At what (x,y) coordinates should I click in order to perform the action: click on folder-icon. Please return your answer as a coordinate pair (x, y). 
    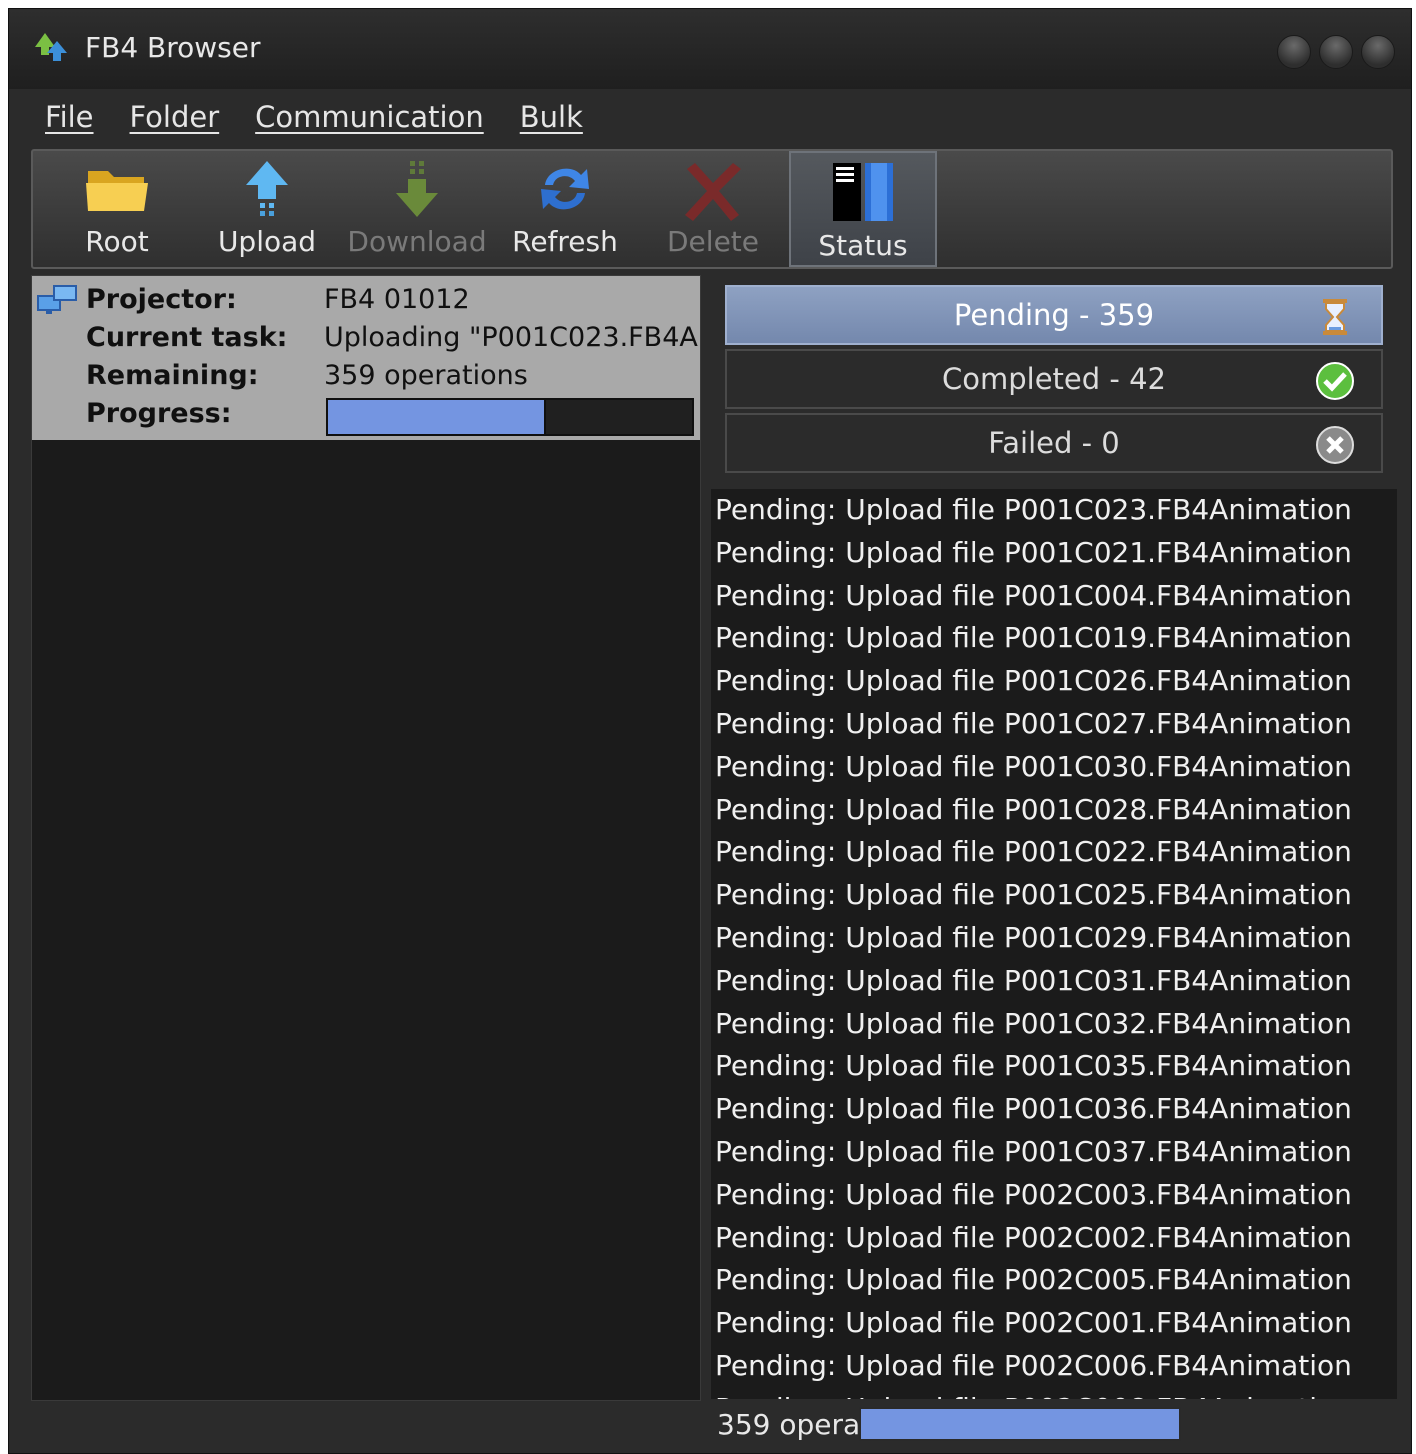
    Looking at the image, I should click on (117, 191).